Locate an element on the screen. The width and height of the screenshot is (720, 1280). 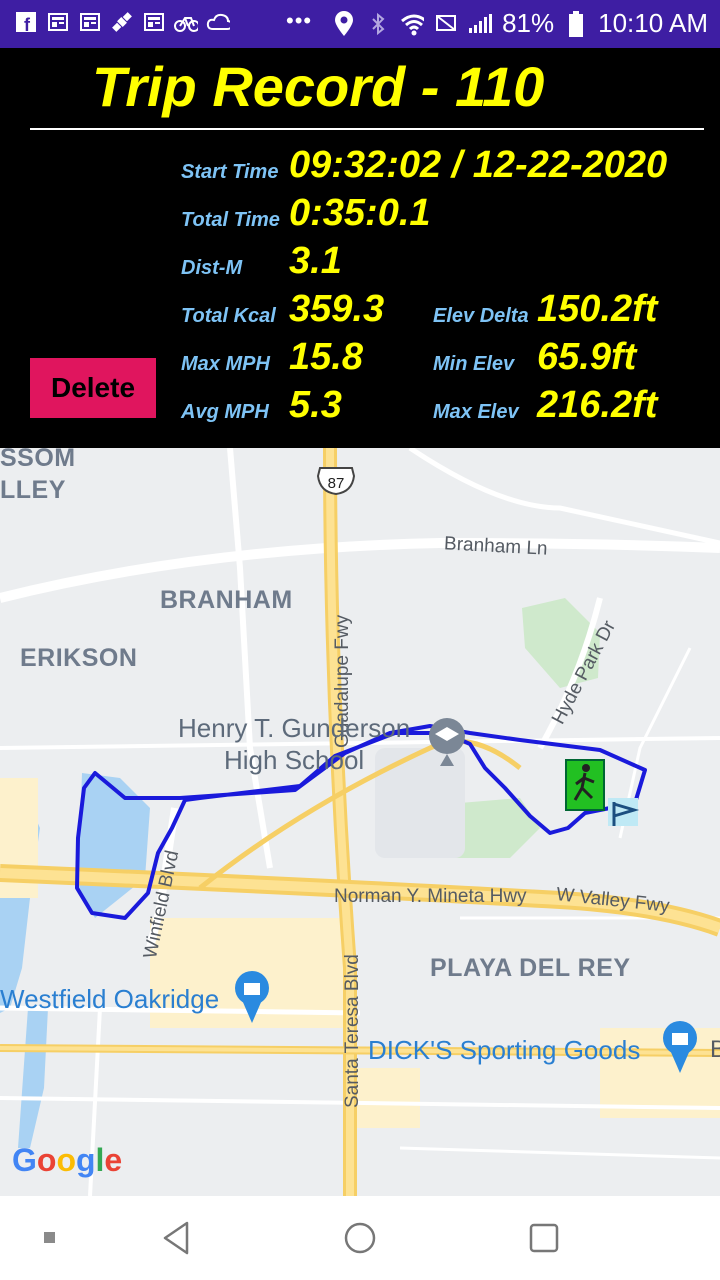
home-icon is located at coordinates (360, 1238).